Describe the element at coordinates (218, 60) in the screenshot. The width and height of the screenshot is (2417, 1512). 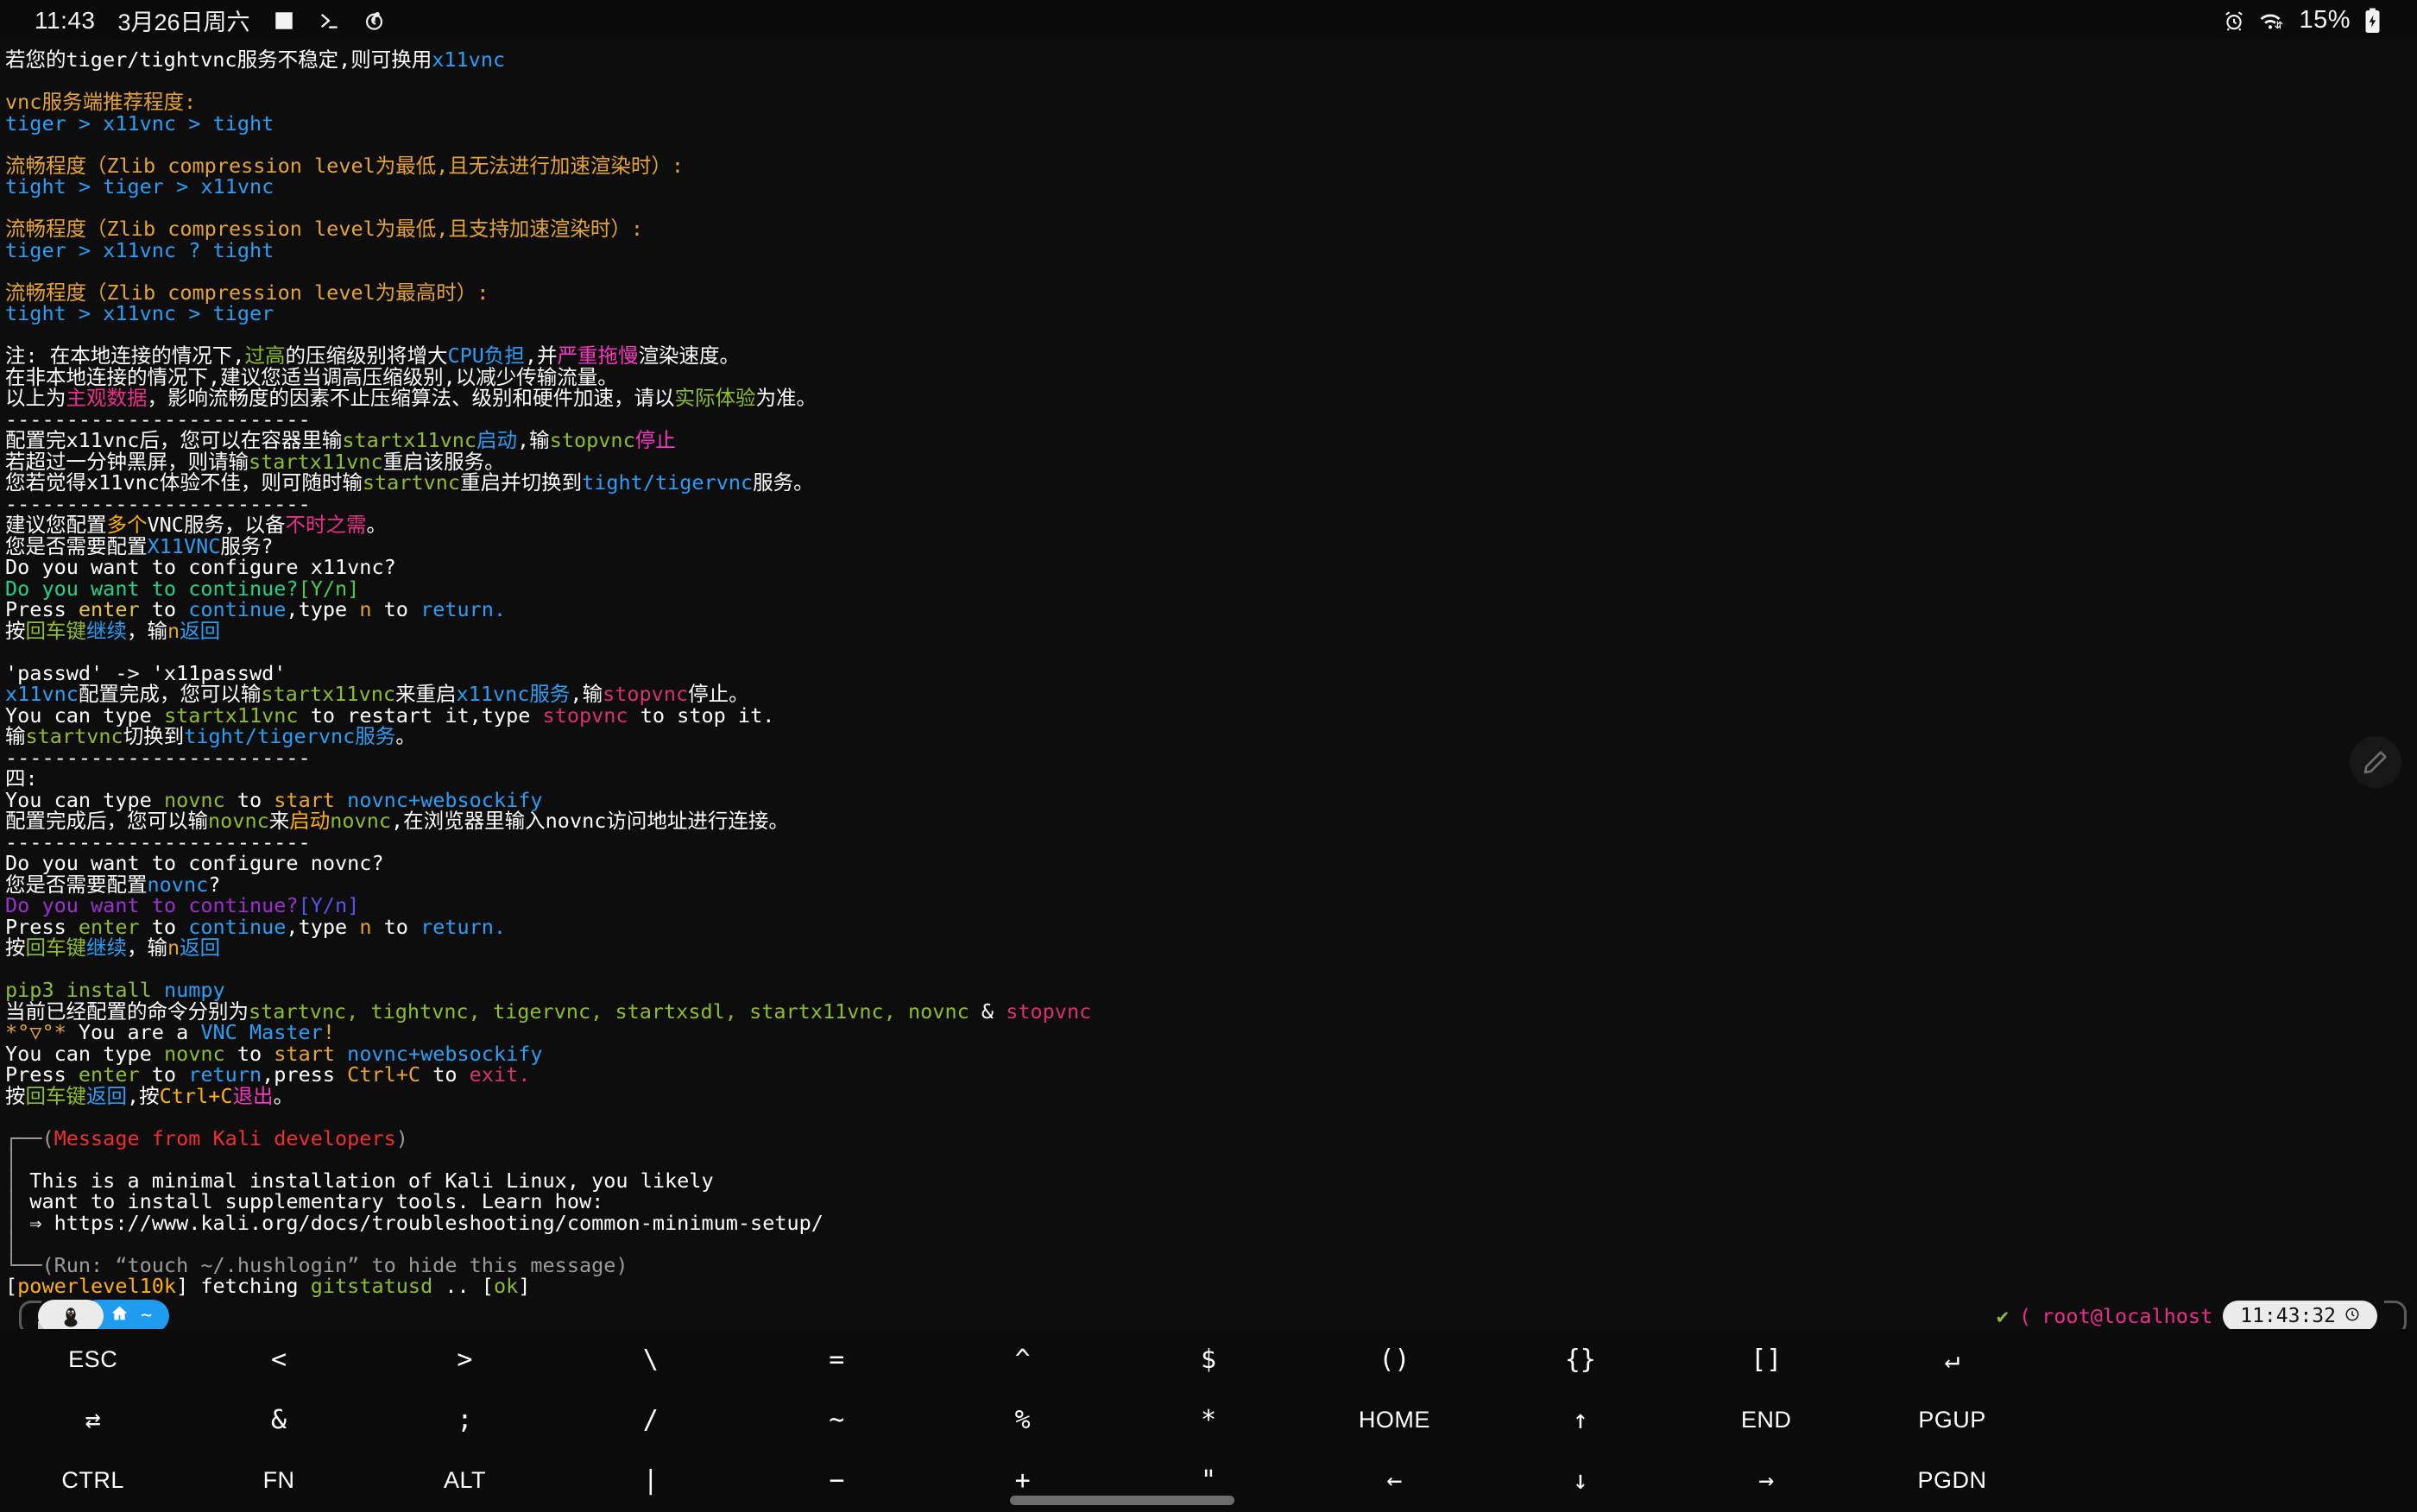
I see `terminal-text-span: 若您的tiger/tightvnc服务不稳定,则可换用` at that location.